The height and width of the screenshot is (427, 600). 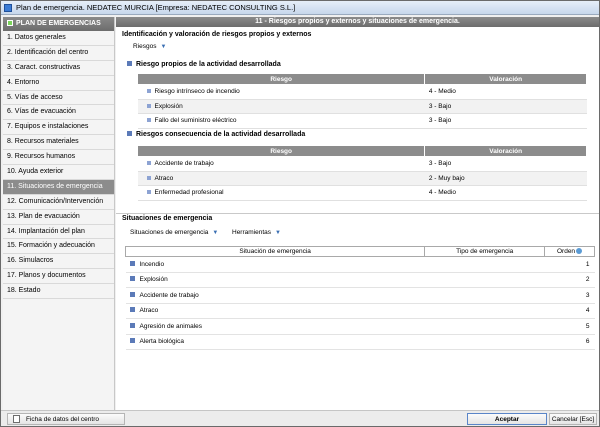 I want to click on sidebar-item-11: 11. Situaciones de emergencia, so click(x=58, y=187).